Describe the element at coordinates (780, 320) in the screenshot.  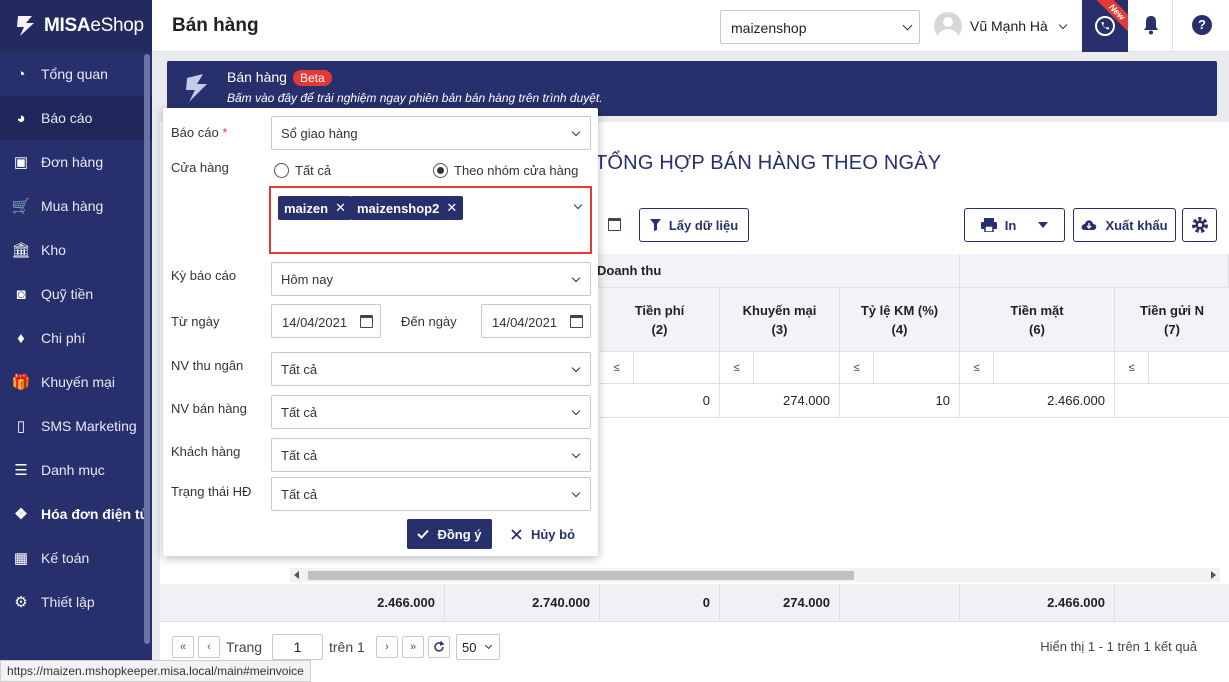
I see `column-header-promotion: Khuyến mại (3)` at that location.